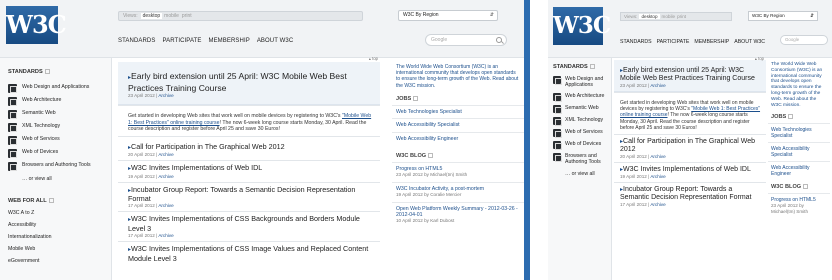 The height and width of the screenshot is (280, 832). I want to click on news-meta: 23 April 2012 | Archive, so click(151, 95).